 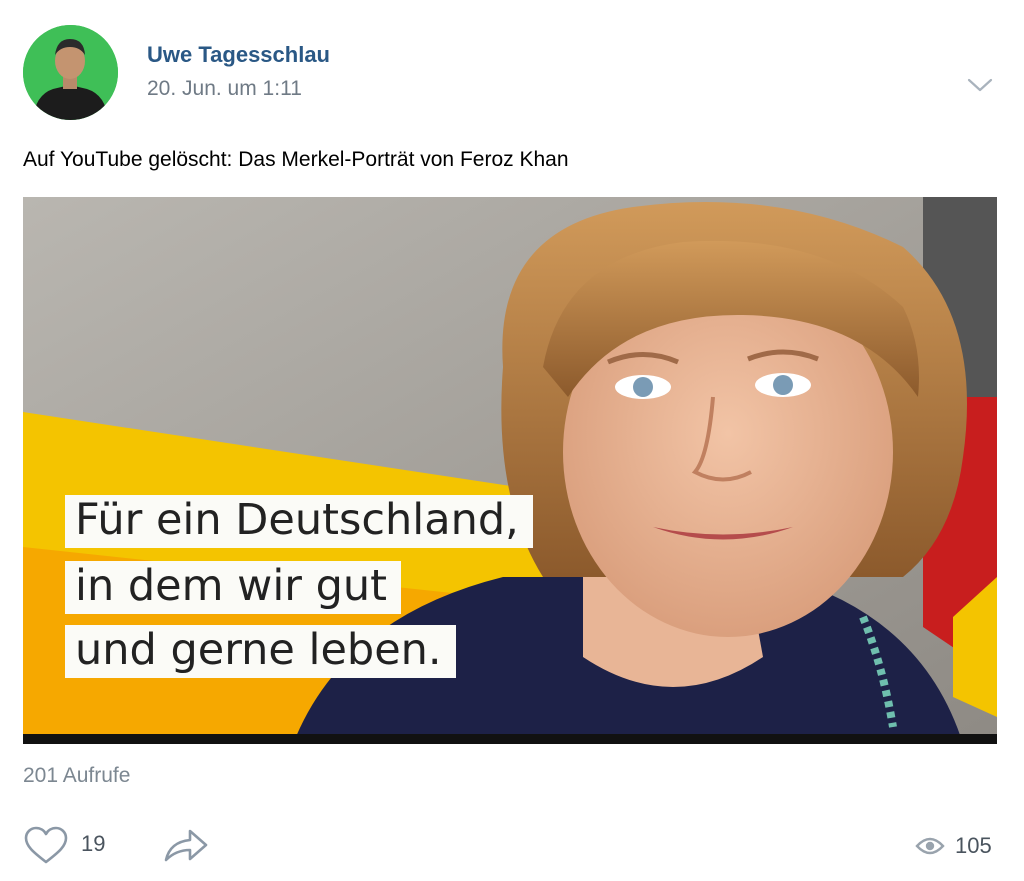 What do you see at coordinates (77, 775) in the screenshot?
I see `video-views-label: 201 Aufrufe` at bounding box center [77, 775].